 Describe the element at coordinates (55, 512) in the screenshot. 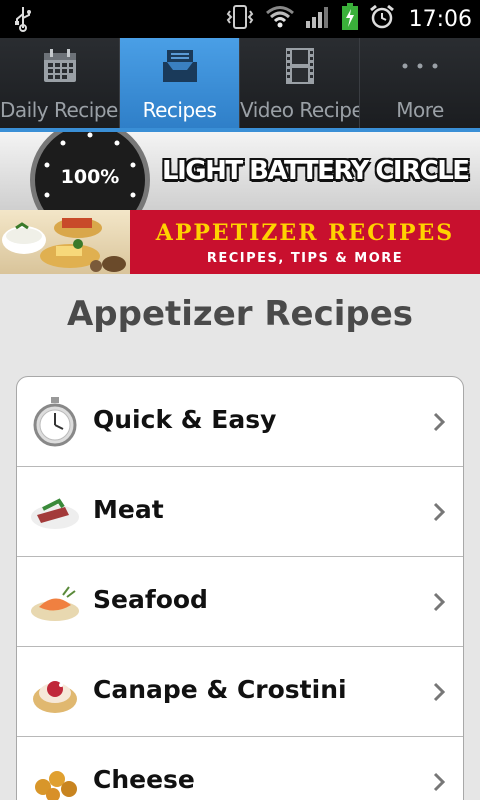

I see `meat-dish-icon` at that location.